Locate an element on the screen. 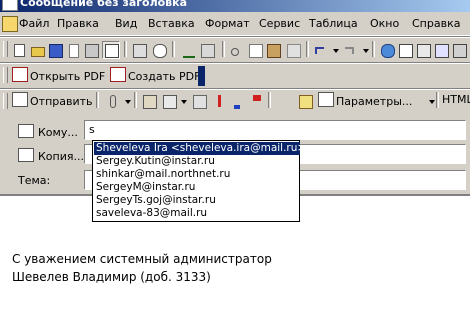  permission-button is located at coordinates (73, 50).